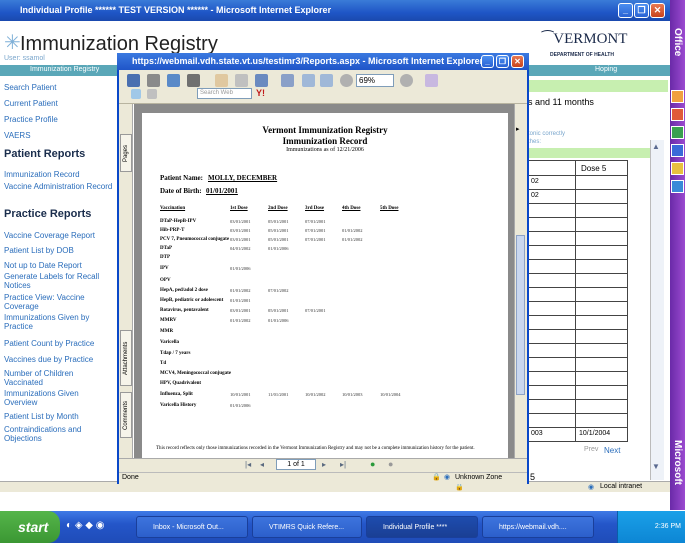 This screenshot has width=685, height=543. I want to click on dose-date: 03/01/2001, so click(240, 230).